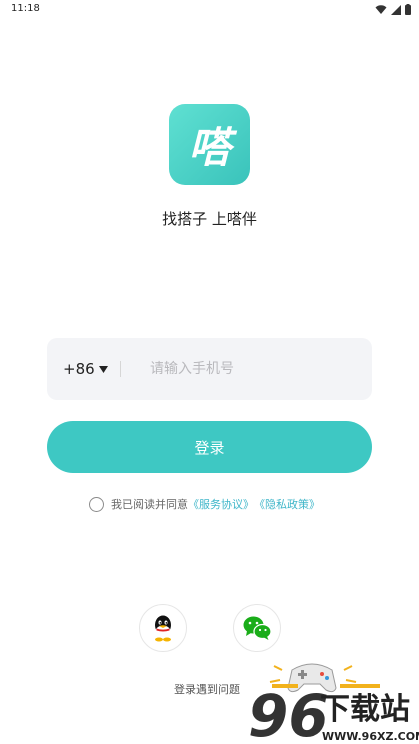 Image resolution: width=419 pixels, height=744 pixels. I want to click on agreement-radio, so click(96, 504).